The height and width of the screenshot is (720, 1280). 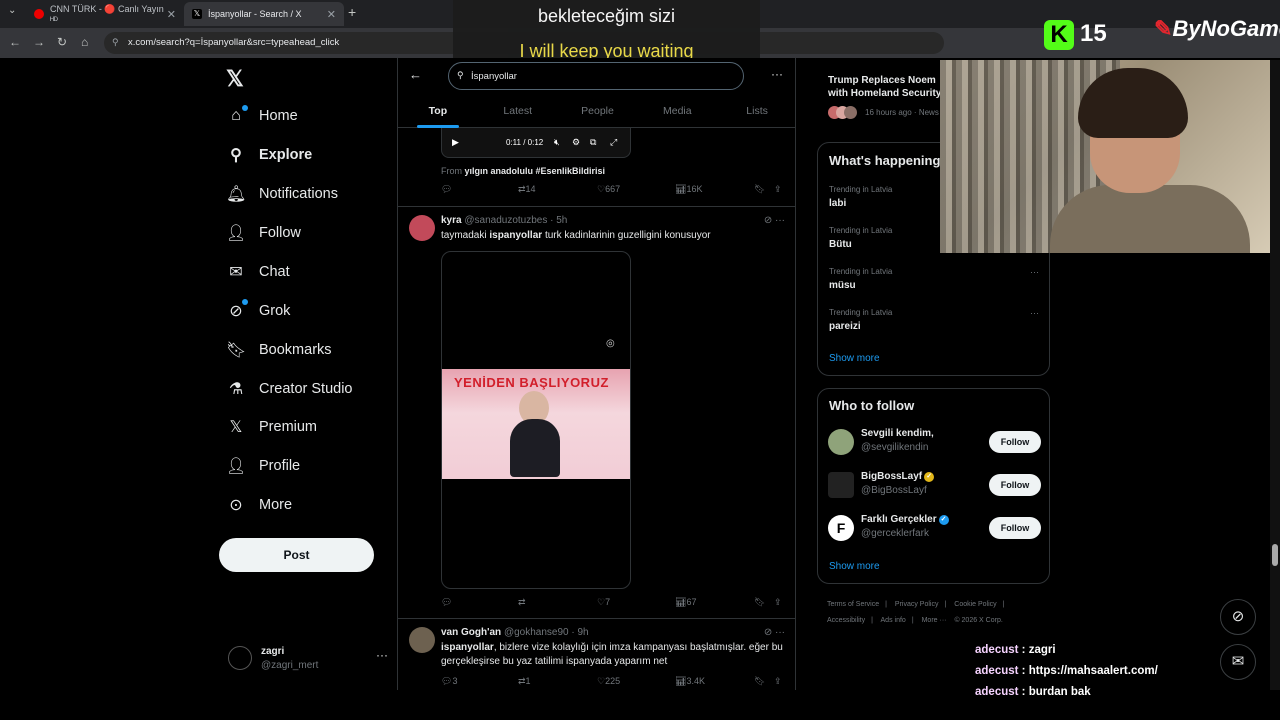 I want to click on author-handle: @gokhanse90, so click(x=536, y=632).